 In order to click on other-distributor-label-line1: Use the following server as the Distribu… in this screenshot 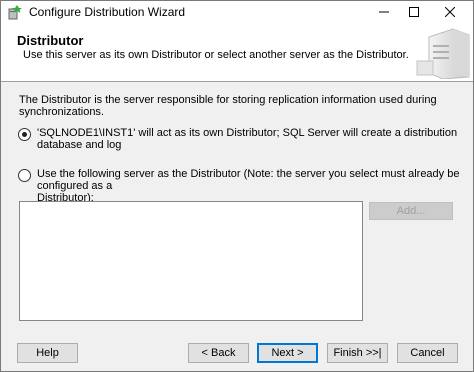, I will do `click(248, 180)`.